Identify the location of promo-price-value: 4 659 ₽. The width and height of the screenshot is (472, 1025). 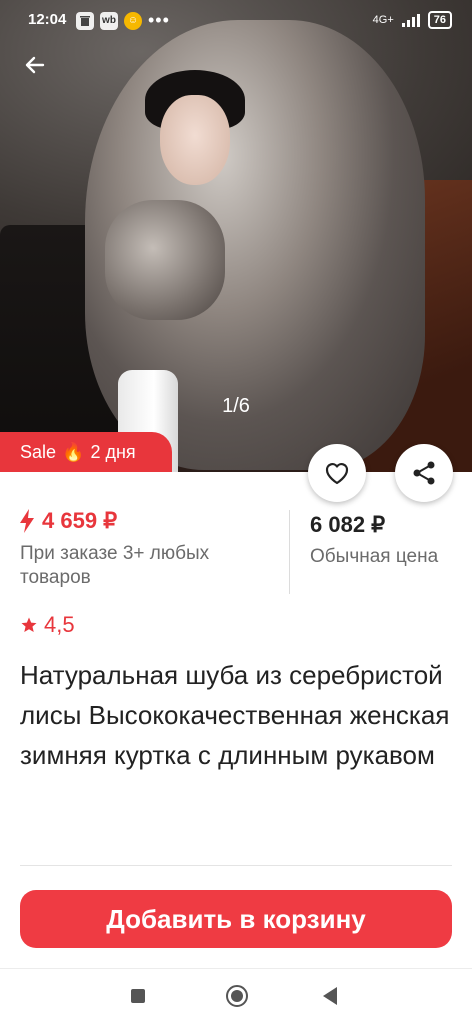
(80, 520).